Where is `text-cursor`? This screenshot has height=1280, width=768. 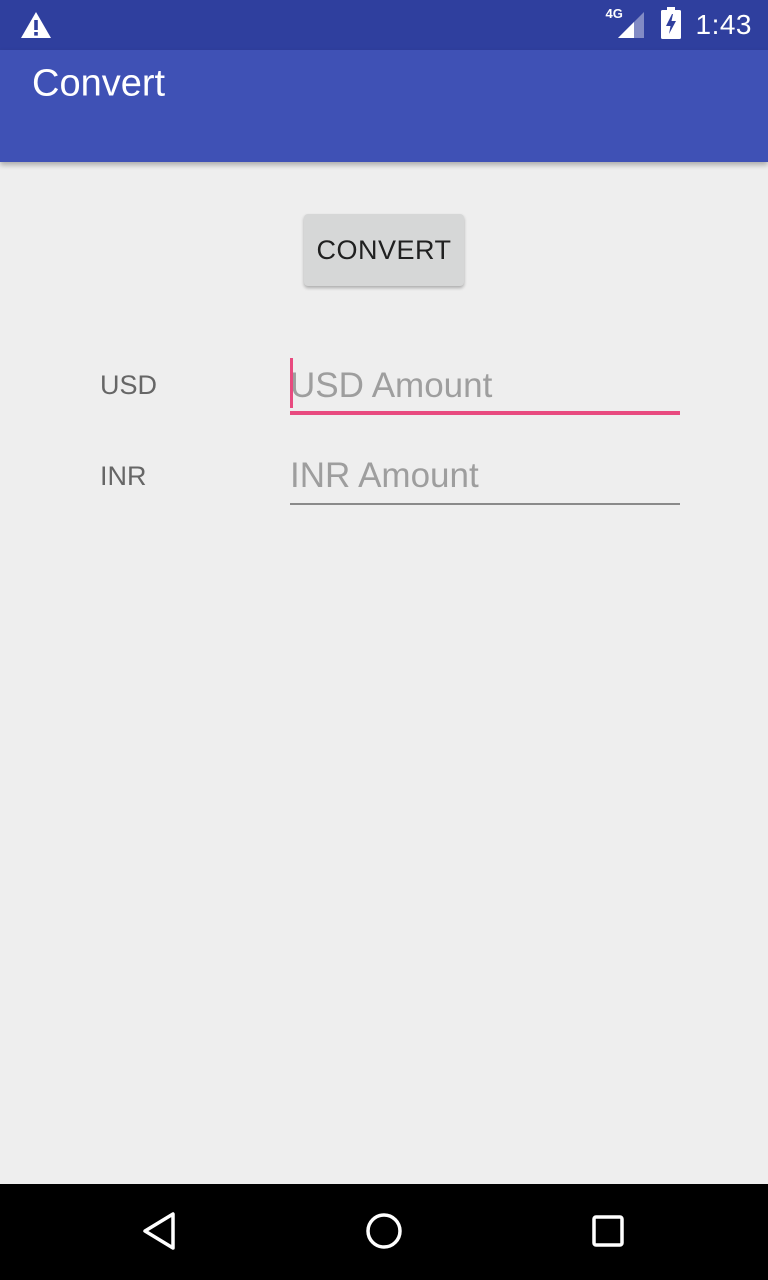
text-cursor is located at coordinates (291, 383).